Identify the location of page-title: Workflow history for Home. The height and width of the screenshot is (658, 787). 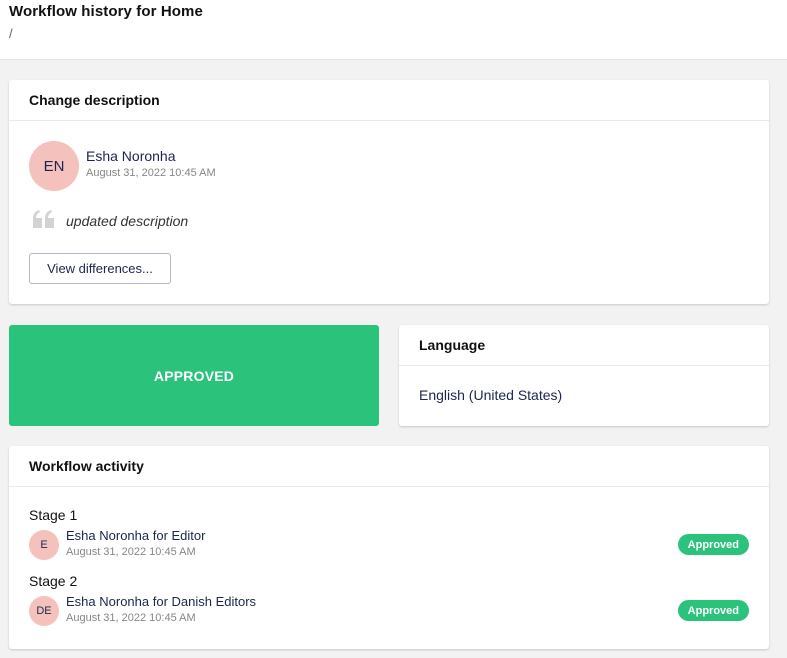
(106, 11).